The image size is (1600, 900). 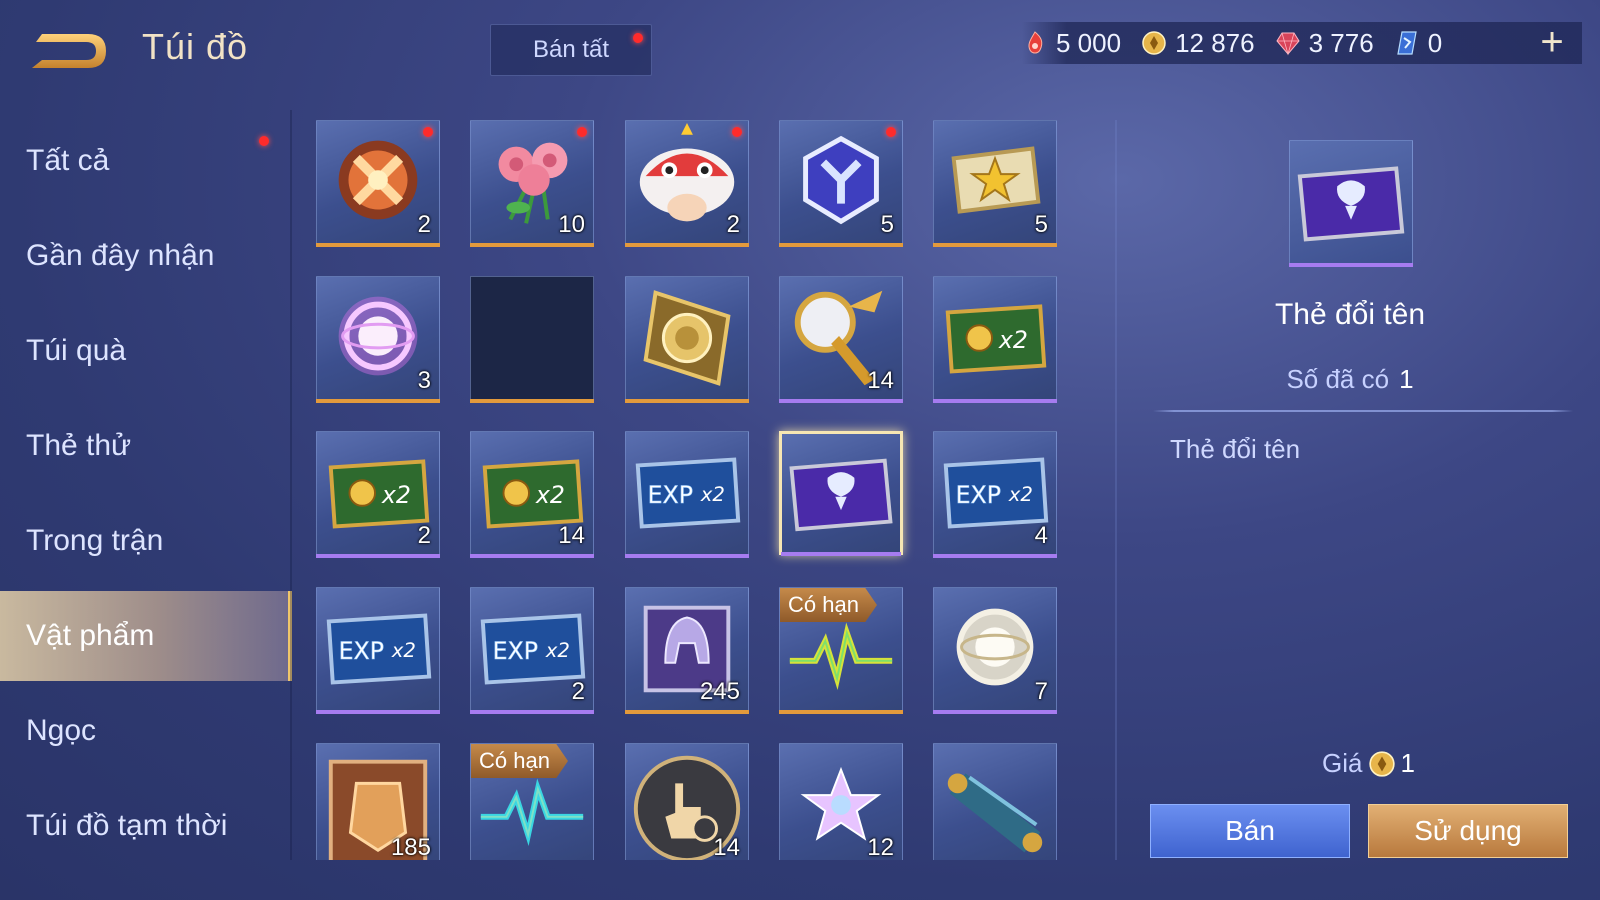 What do you see at coordinates (880, 847) in the screenshot?
I see `item-quantity: 12` at bounding box center [880, 847].